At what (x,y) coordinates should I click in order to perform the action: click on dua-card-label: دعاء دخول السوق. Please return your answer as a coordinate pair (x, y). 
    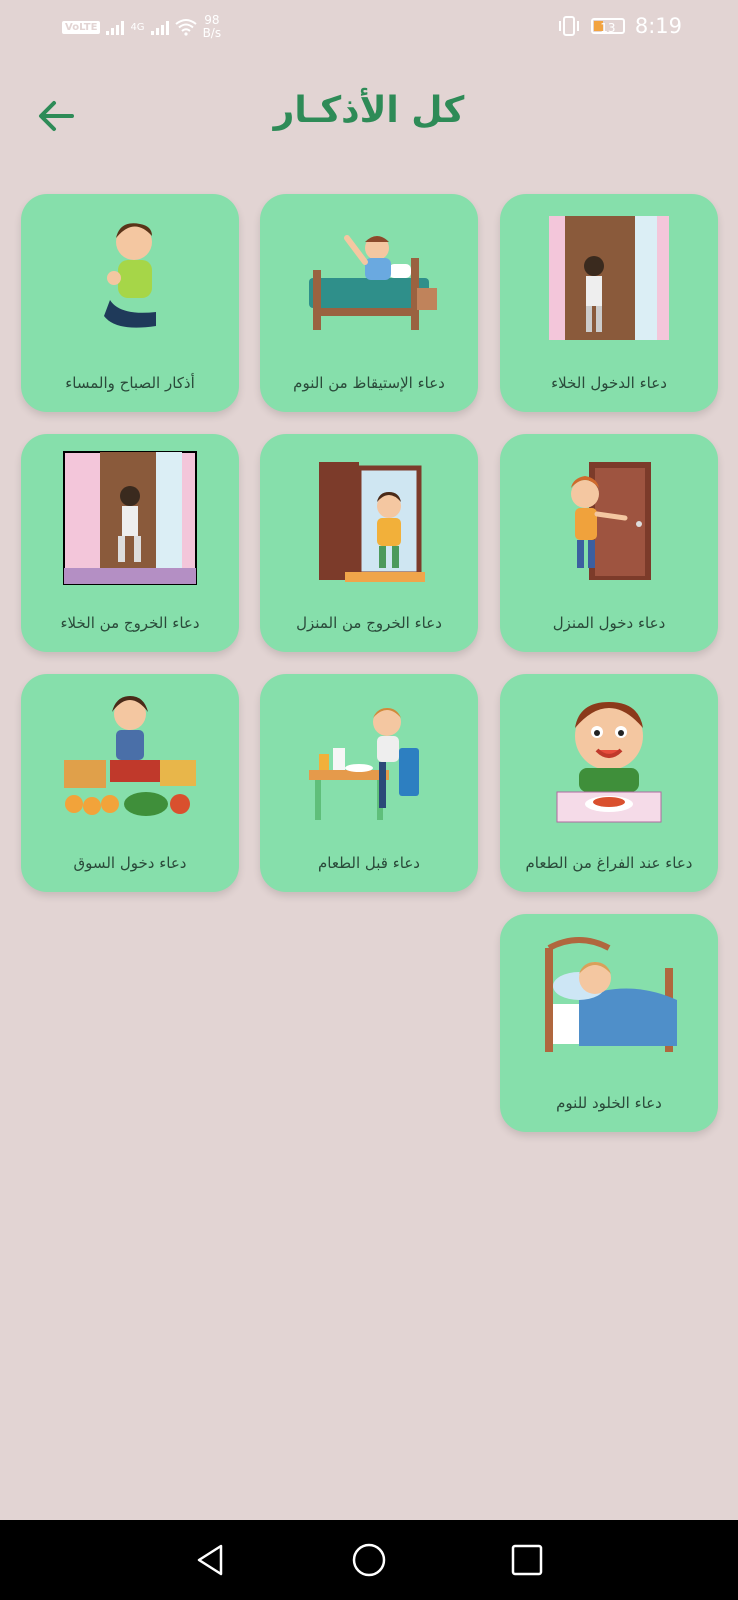
    Looking at the image, I should click on (130, 863).